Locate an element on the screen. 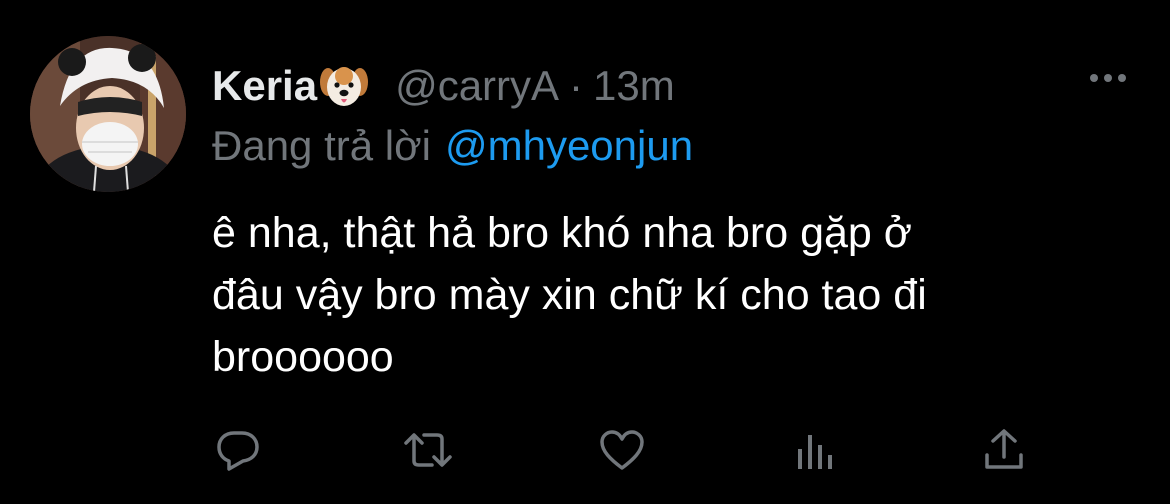  analytics-icon is located at coordinates (815, 452).